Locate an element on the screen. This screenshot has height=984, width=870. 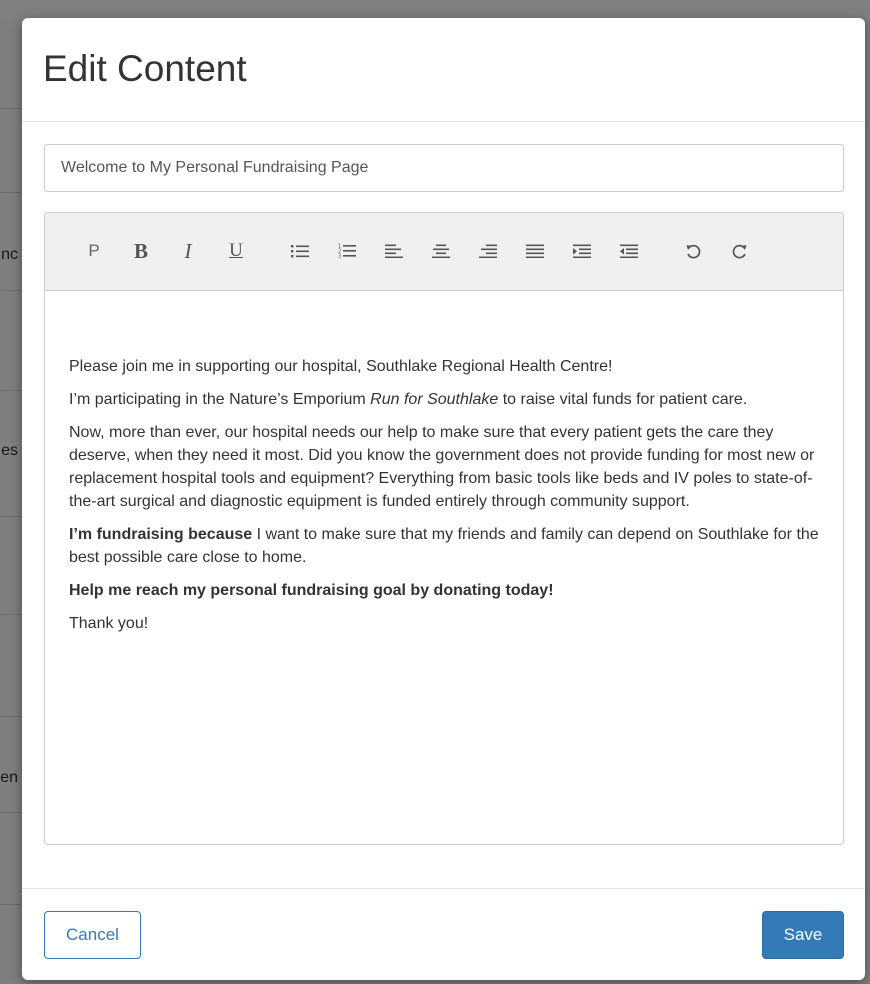
indent-button is located at coordinates (582, 251).